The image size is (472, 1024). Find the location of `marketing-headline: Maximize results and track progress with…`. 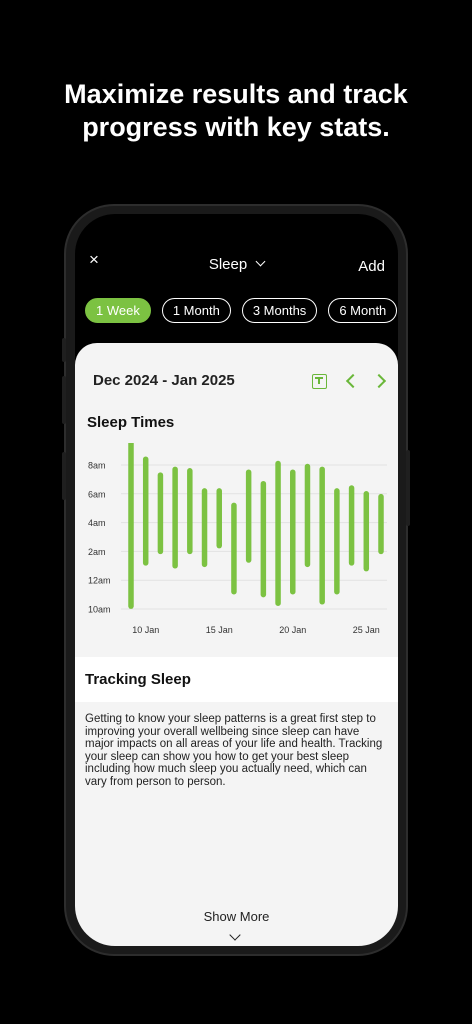

marketing-headline: Maximize results and track progress with… is located at coordinates (236, 111).